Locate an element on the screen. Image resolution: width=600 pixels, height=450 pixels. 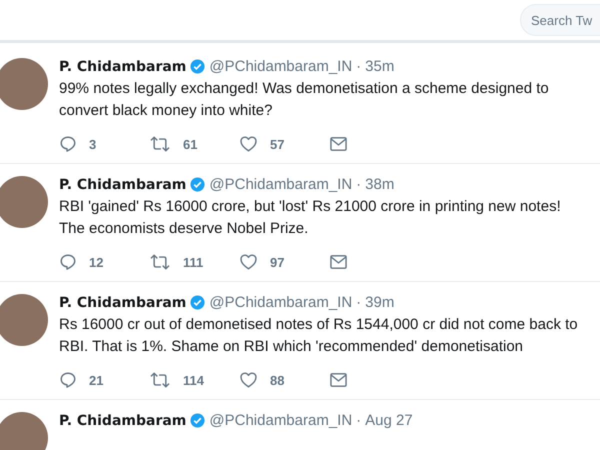
tweet-text: Rs 16000 cr out of demonetised notes of Rs 1544,000 cr did not come back to RBI. That is 1%. Shame on RBI which 'recommended' demonetisation is located at coordinates (319, 336).